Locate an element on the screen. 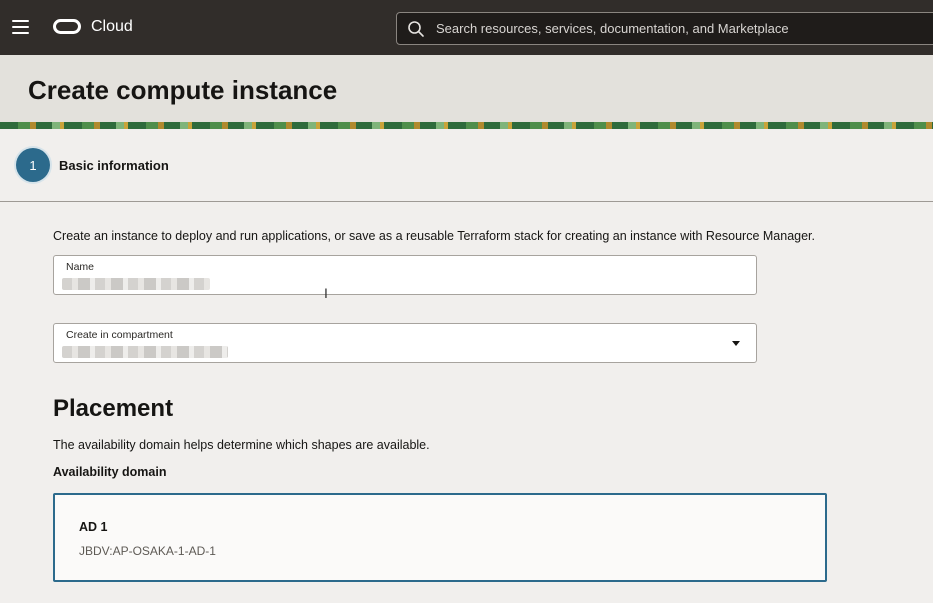 The image size is (933, 603). compartment-field-label: Create in compartment is located at coordinates (119, 335).